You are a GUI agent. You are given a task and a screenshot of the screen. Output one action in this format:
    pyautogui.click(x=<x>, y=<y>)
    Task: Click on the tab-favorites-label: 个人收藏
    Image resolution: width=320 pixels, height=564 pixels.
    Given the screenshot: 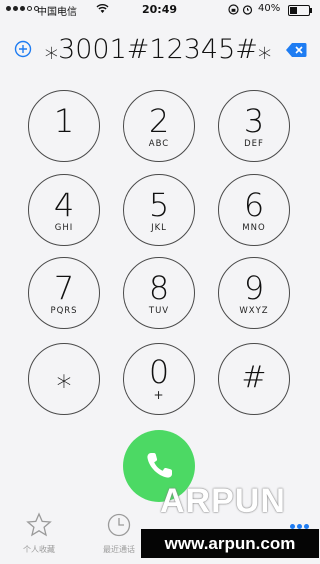 What is the action you would take?
    pyautogui.click(x=39, y=549)
    